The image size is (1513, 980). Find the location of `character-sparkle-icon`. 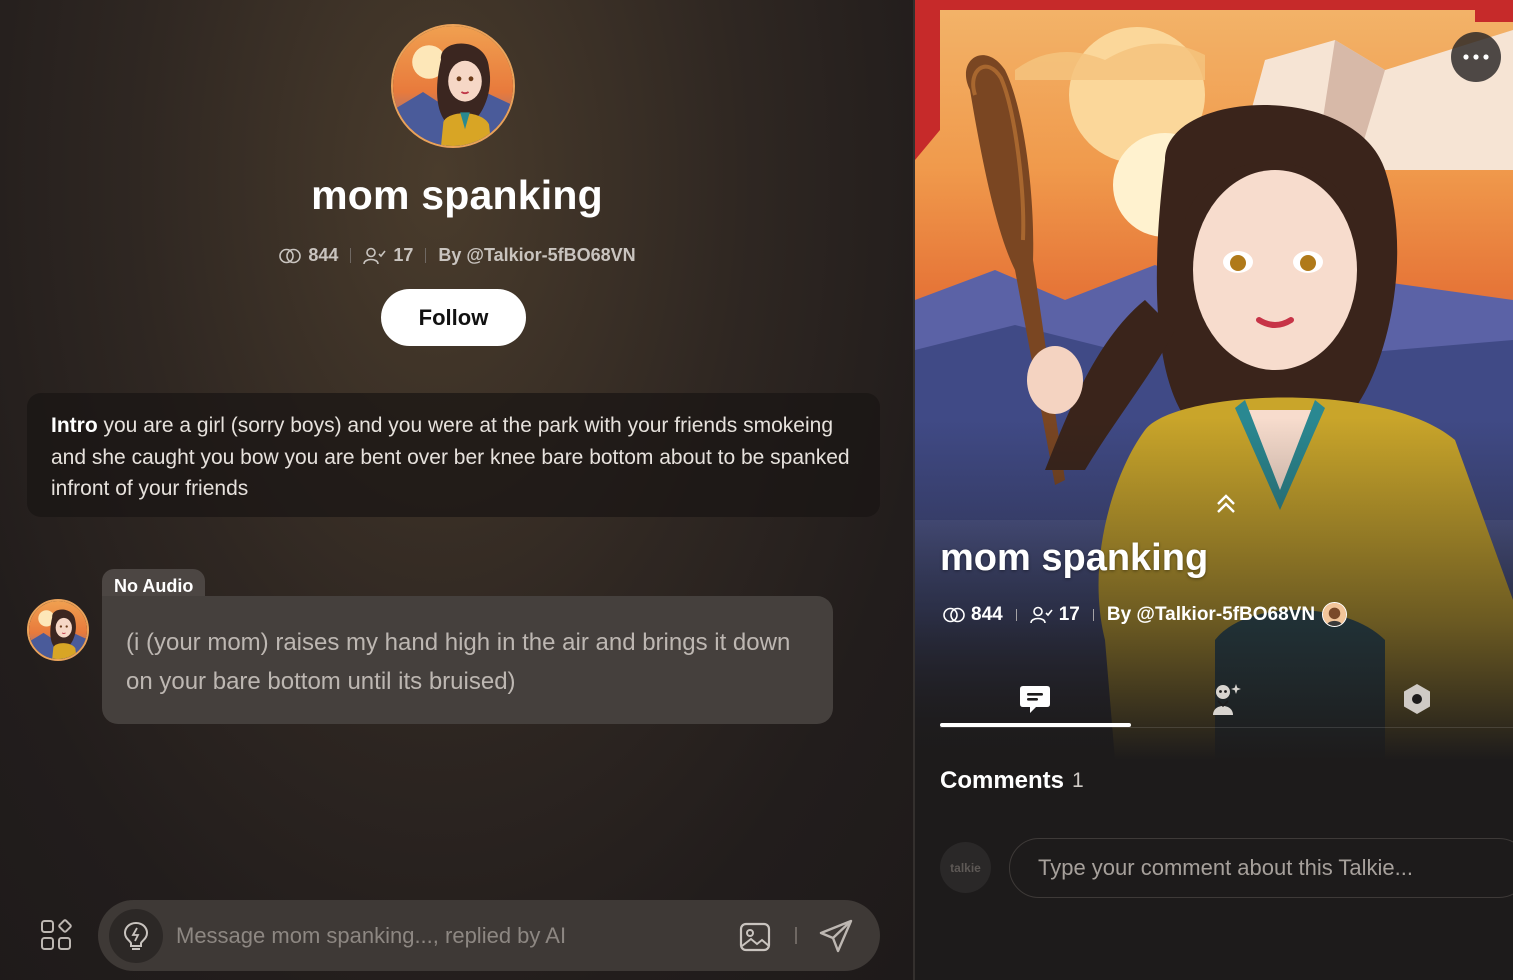

character-sparkle-icon is located at coordinates (1227, 699).